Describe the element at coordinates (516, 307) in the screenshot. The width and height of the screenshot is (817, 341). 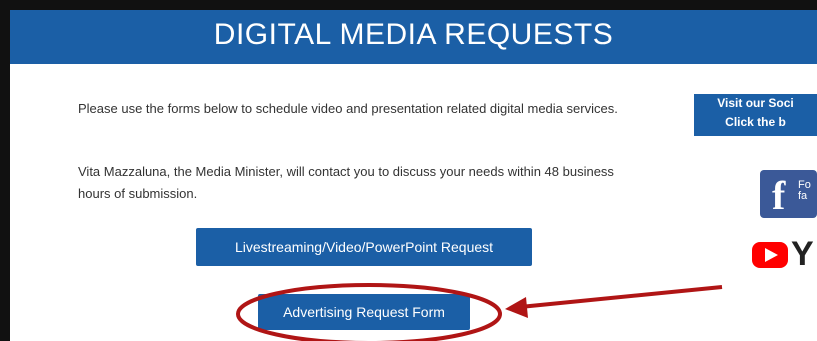
I see `annotation-arrowhead` at that location.